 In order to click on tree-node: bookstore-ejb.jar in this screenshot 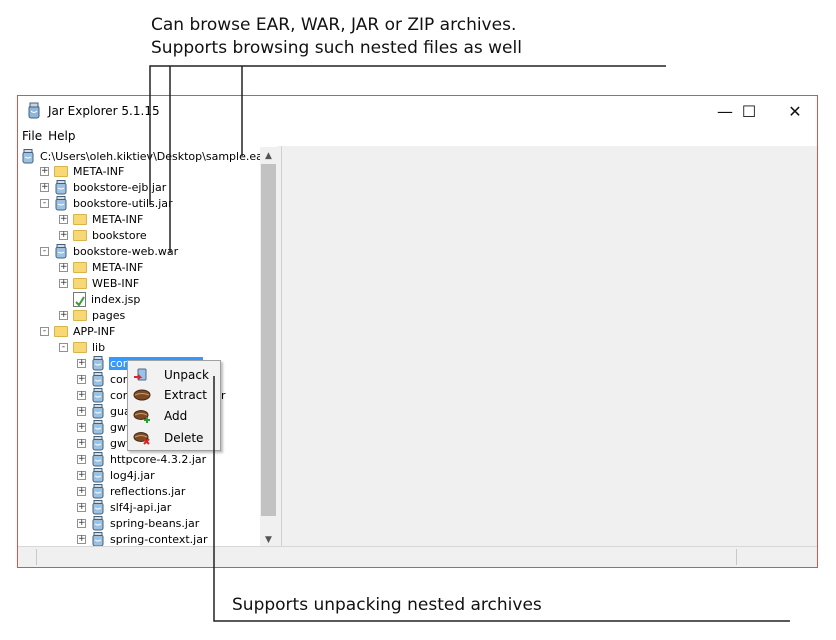, I will do `click(110, 187)`.